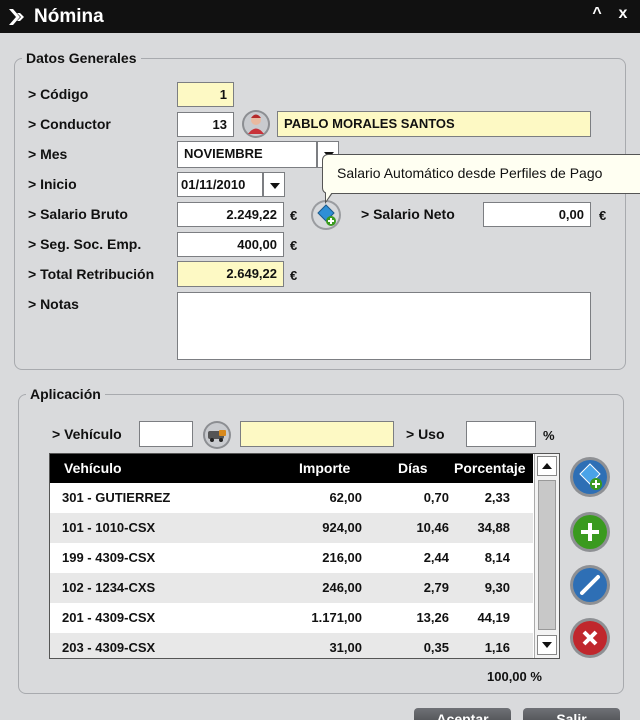 The width and height of the screenshot is (640, 720). What do you see at coordinates (291, 558) in the screenshot?
I see `table-row: 199 - 4309-CSX 216,00 2,44 8,14` at bounding box center [291, 558].